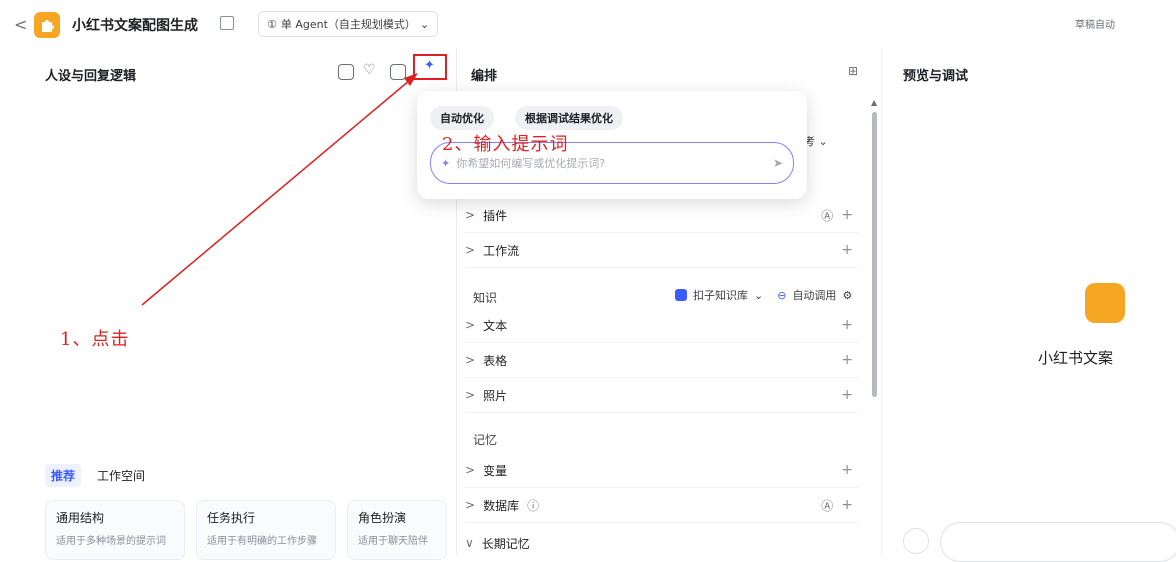  I want to click on annotation-step2: 2、输入提示词, so click(505, 144).